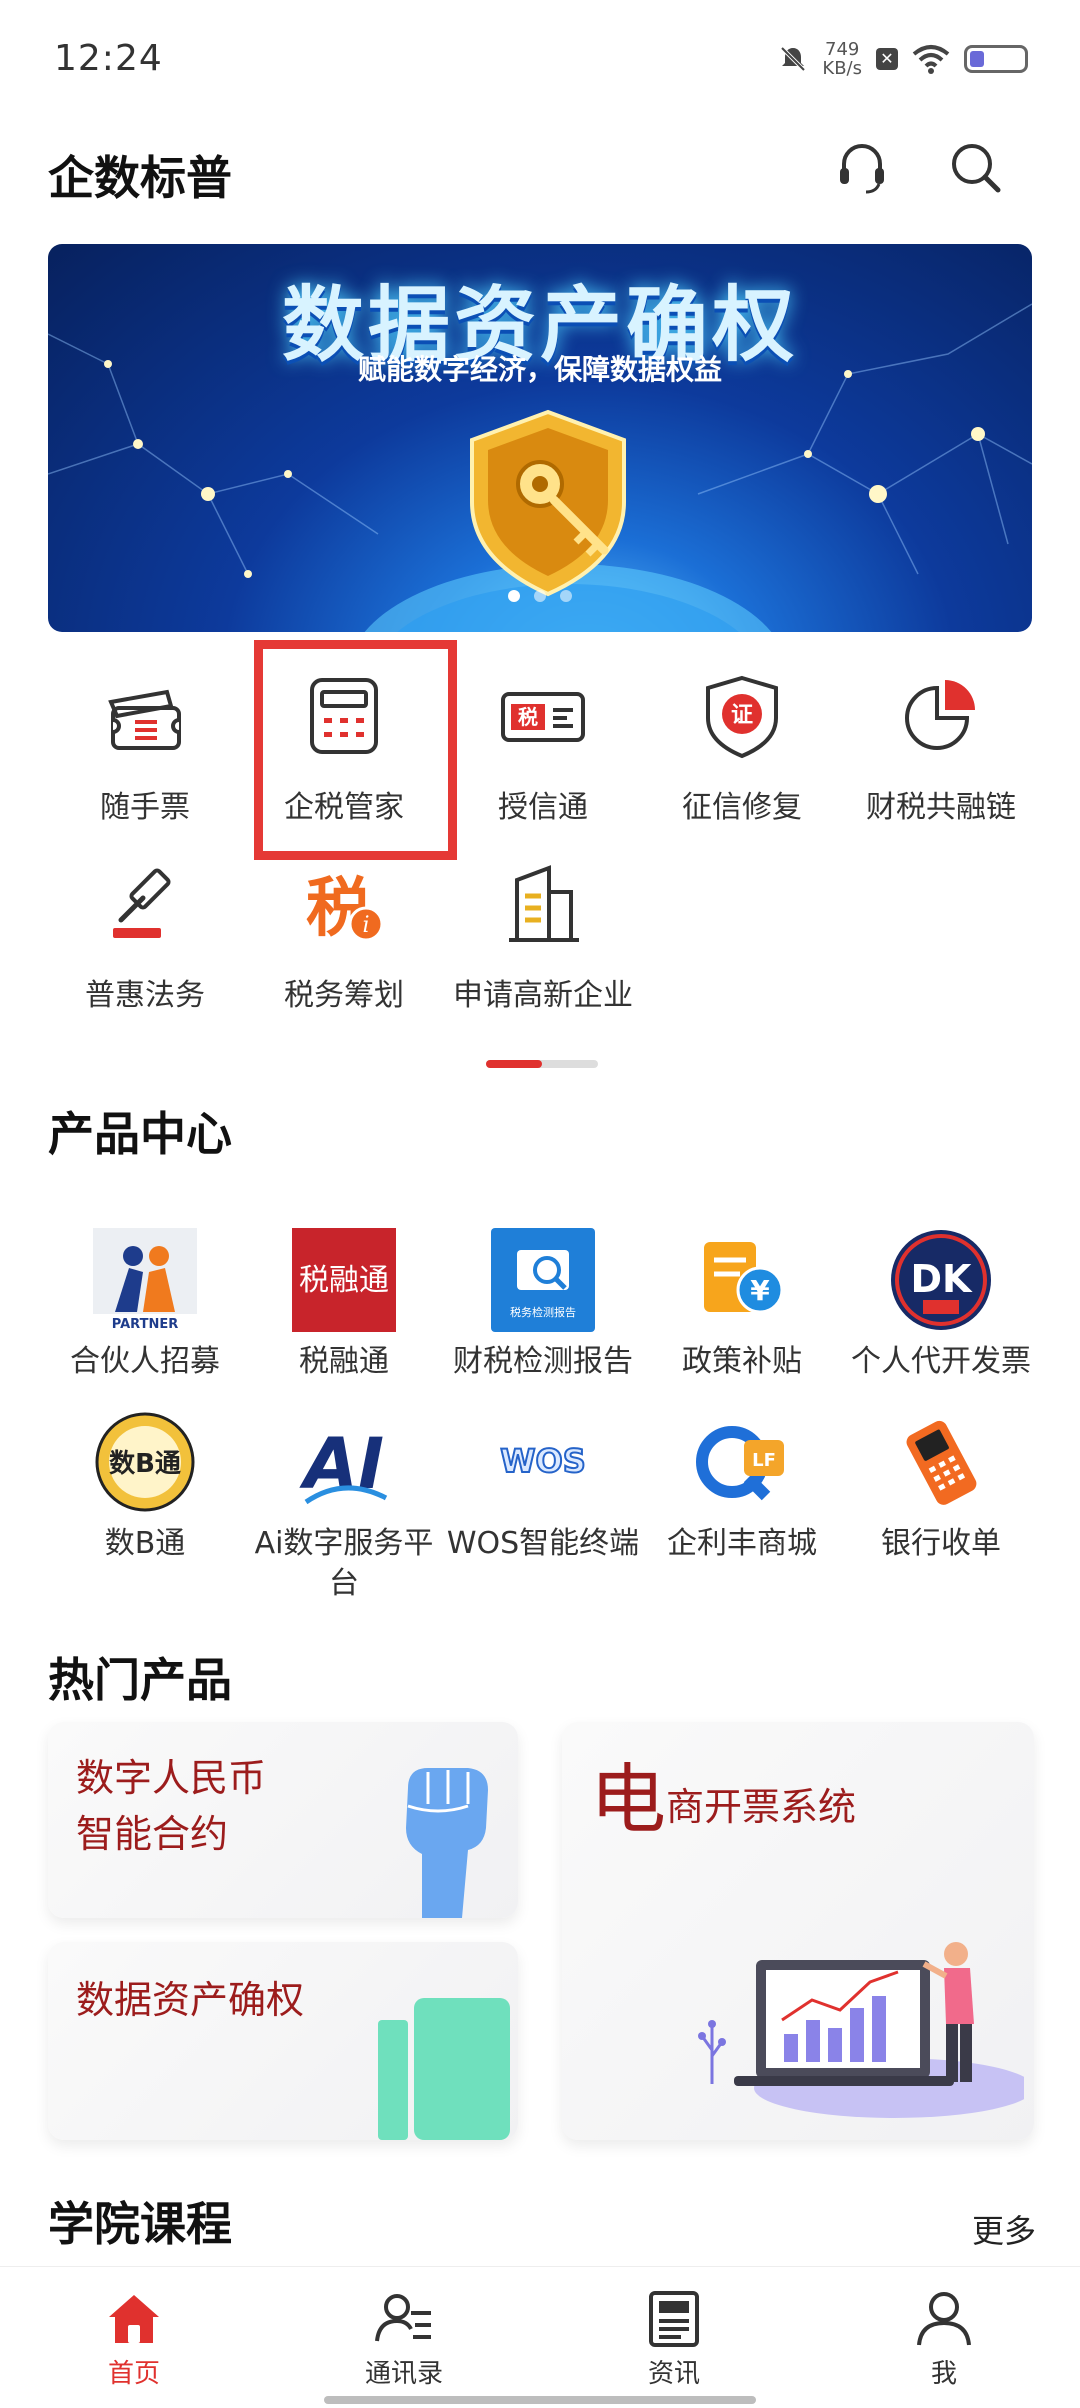 The image size is (1080, 2408). What do you see at coordinates (941, 807) in the screenshot?
I see `quick-item-label: 财税共融链` at bounding box center [941, 807].